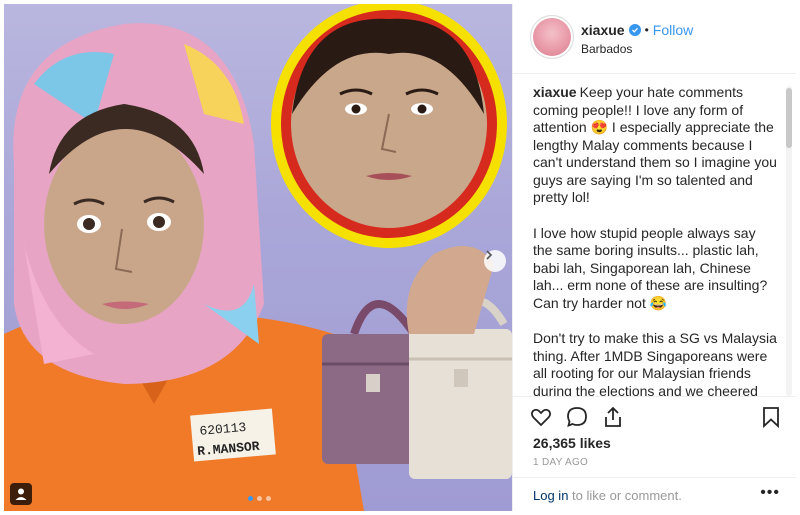 This screenshot has height=515, width=800. Describe the element at coordinates (541, 417) in the screenshot. I see `heart-icon` at that location.